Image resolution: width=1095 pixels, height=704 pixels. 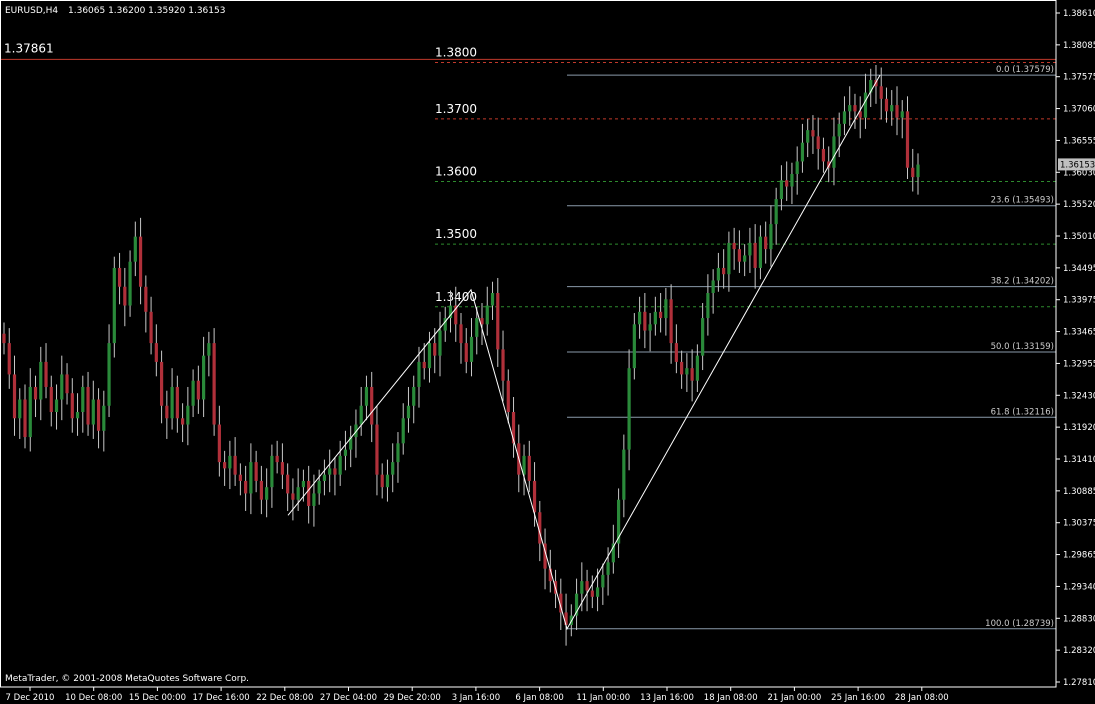 I want to click on y-tick-label: 1.33465, so click(x=1079, y=333).